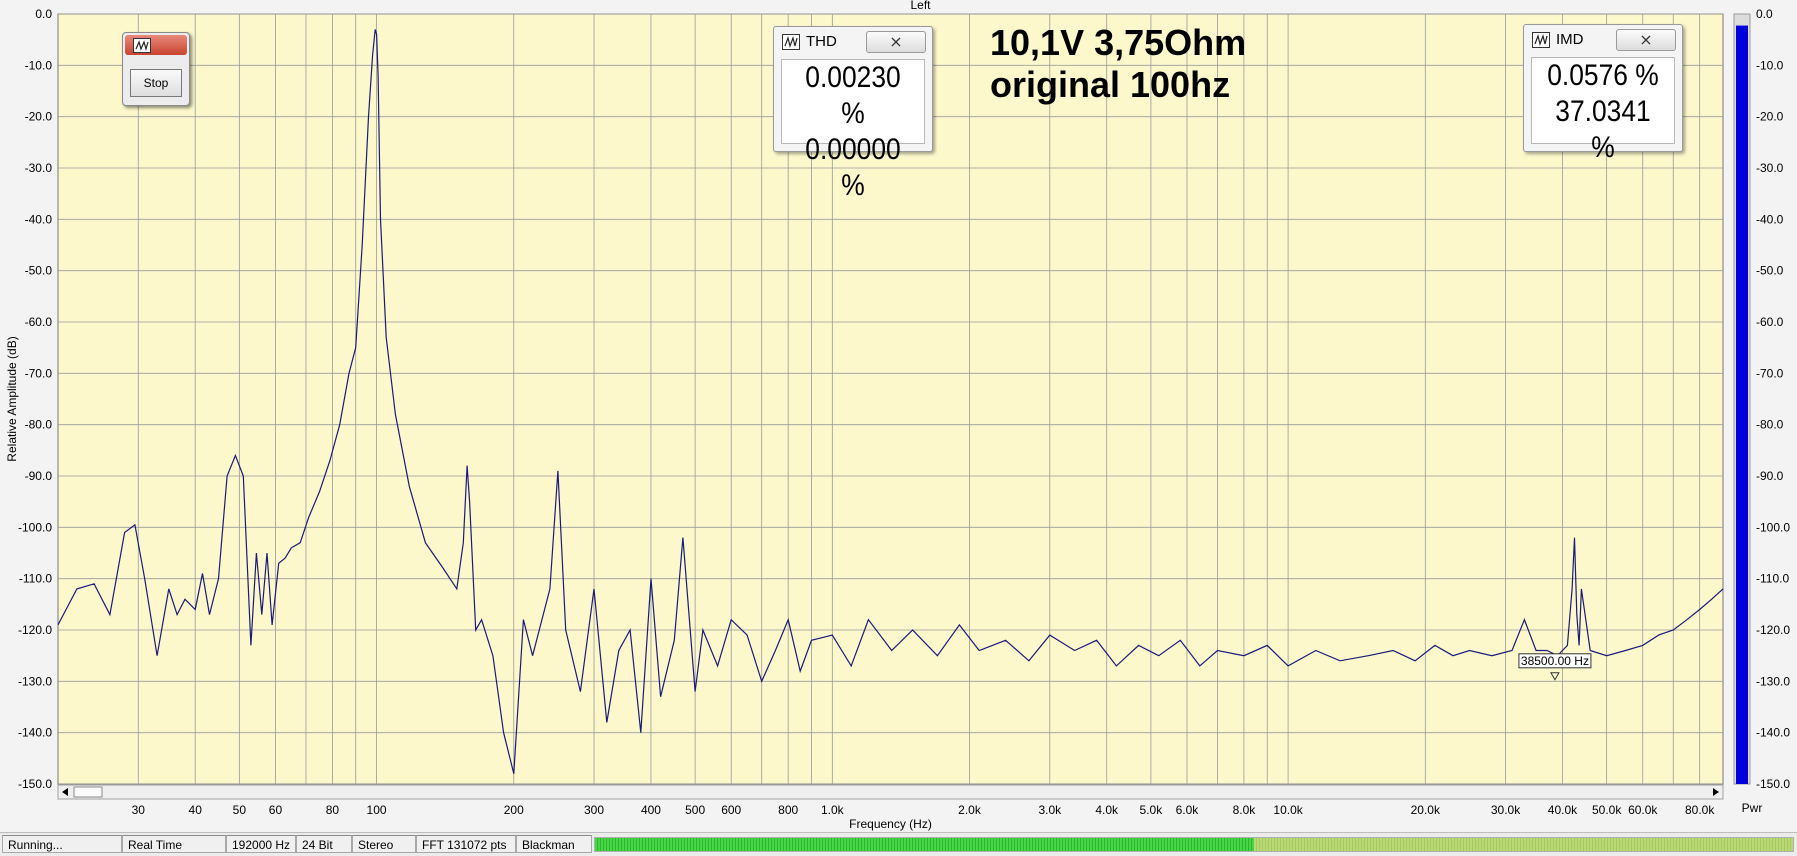 The width and height of the screenshot is (1797, 856). I want to click on x-tick-label: 40, so click(196, 810).